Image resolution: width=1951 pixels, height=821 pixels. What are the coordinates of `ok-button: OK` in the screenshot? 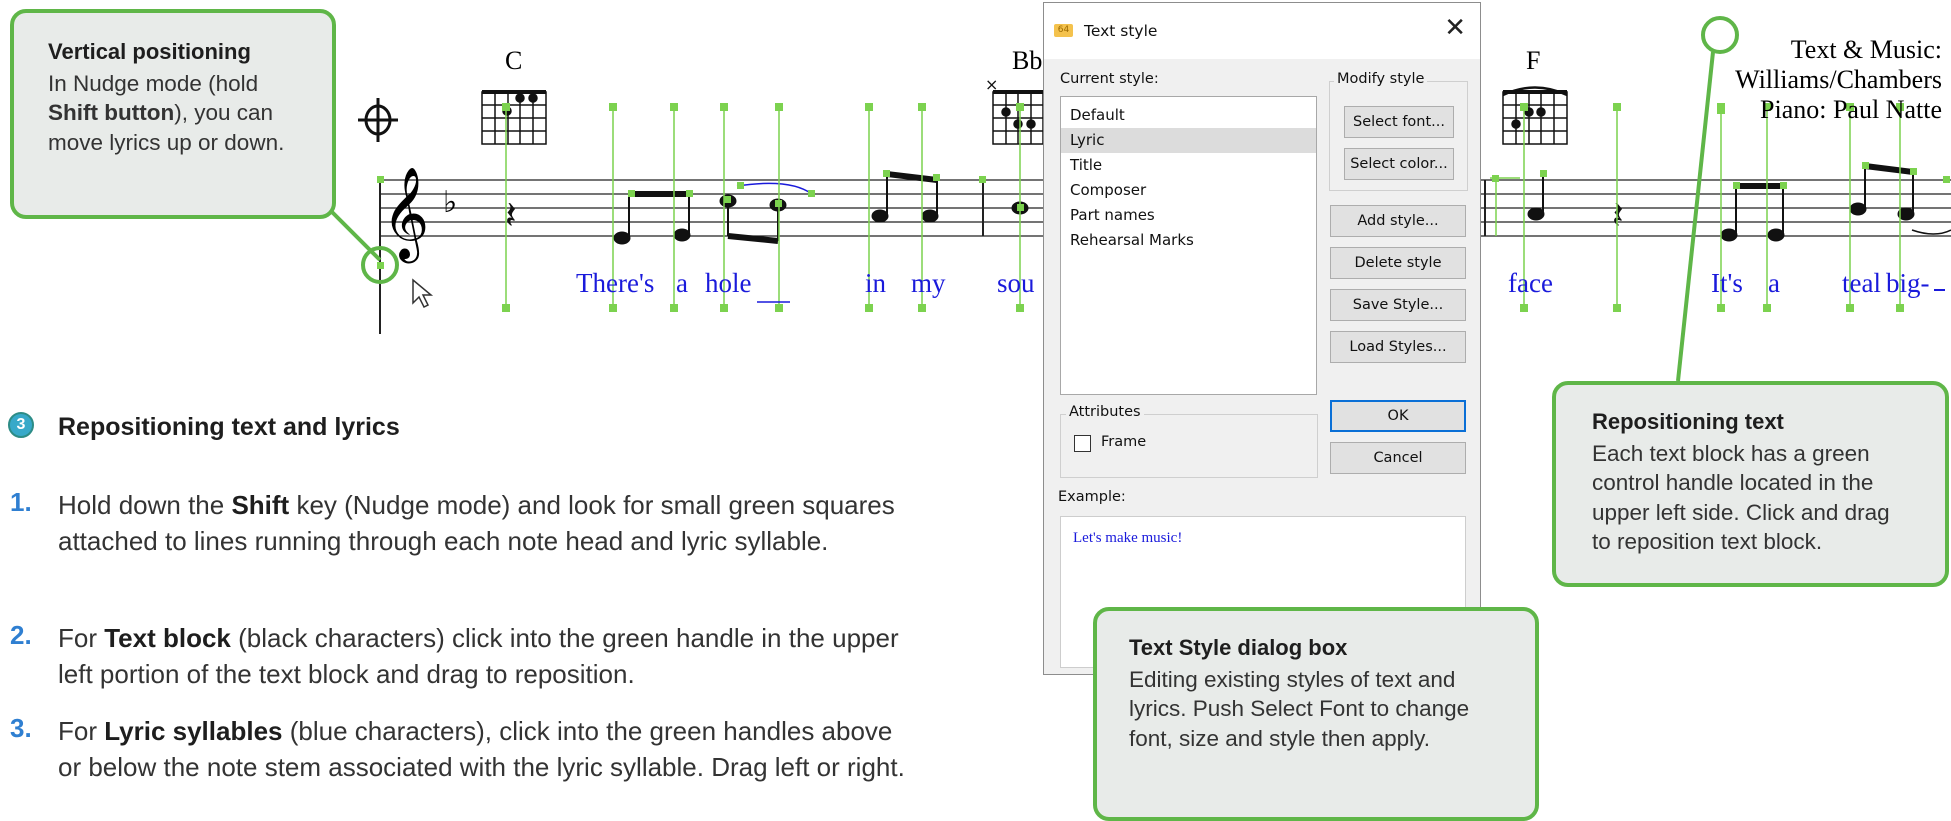 It's located at (1398, 416).